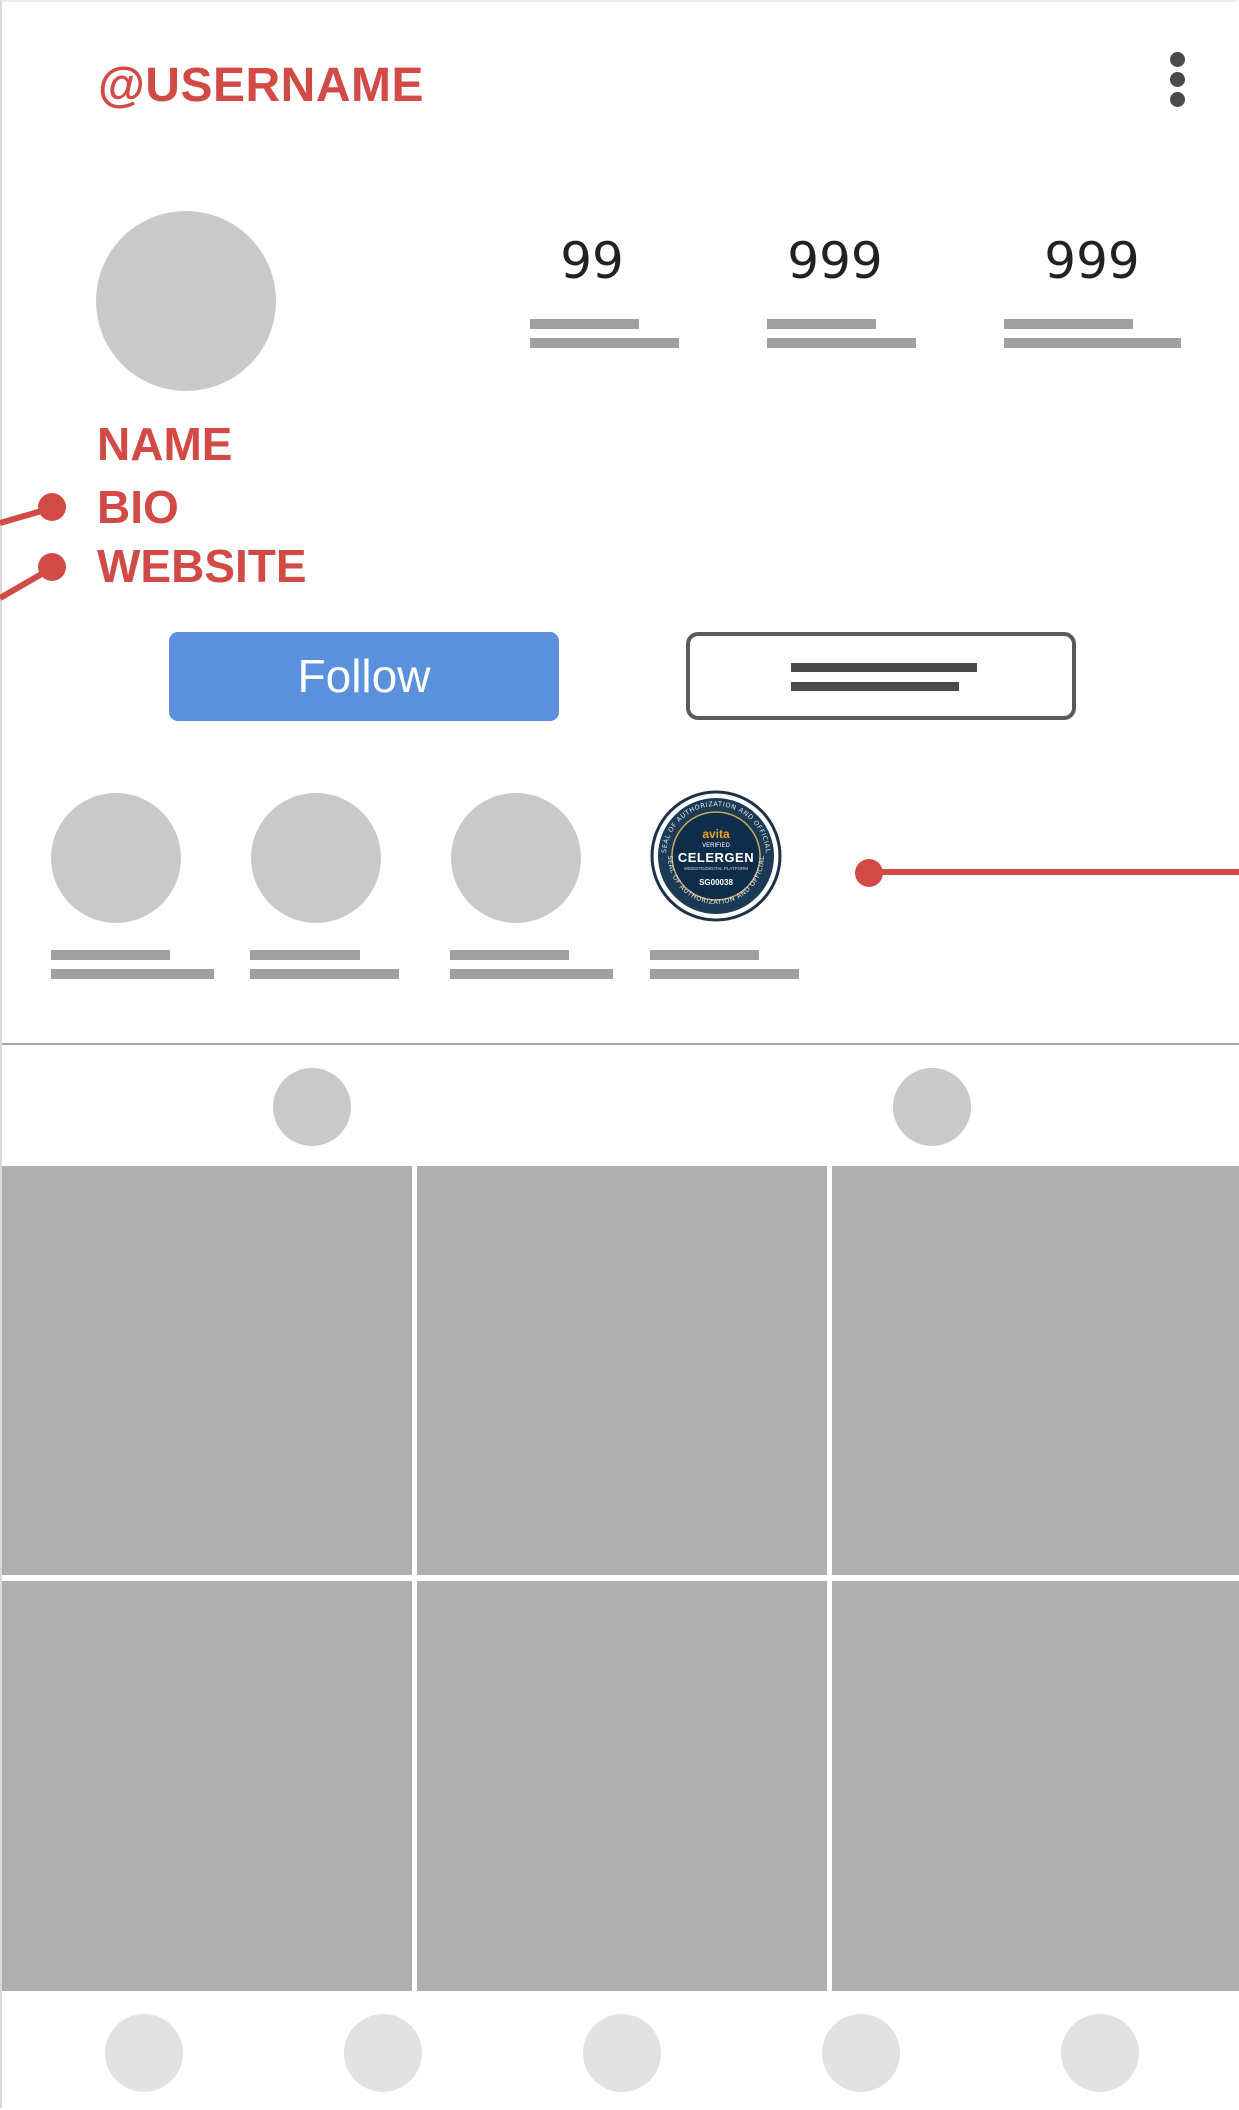 The width and height of the screenshot is (1239, 2110). I want to click on highlights-pointer-line, so click(1054, 872).